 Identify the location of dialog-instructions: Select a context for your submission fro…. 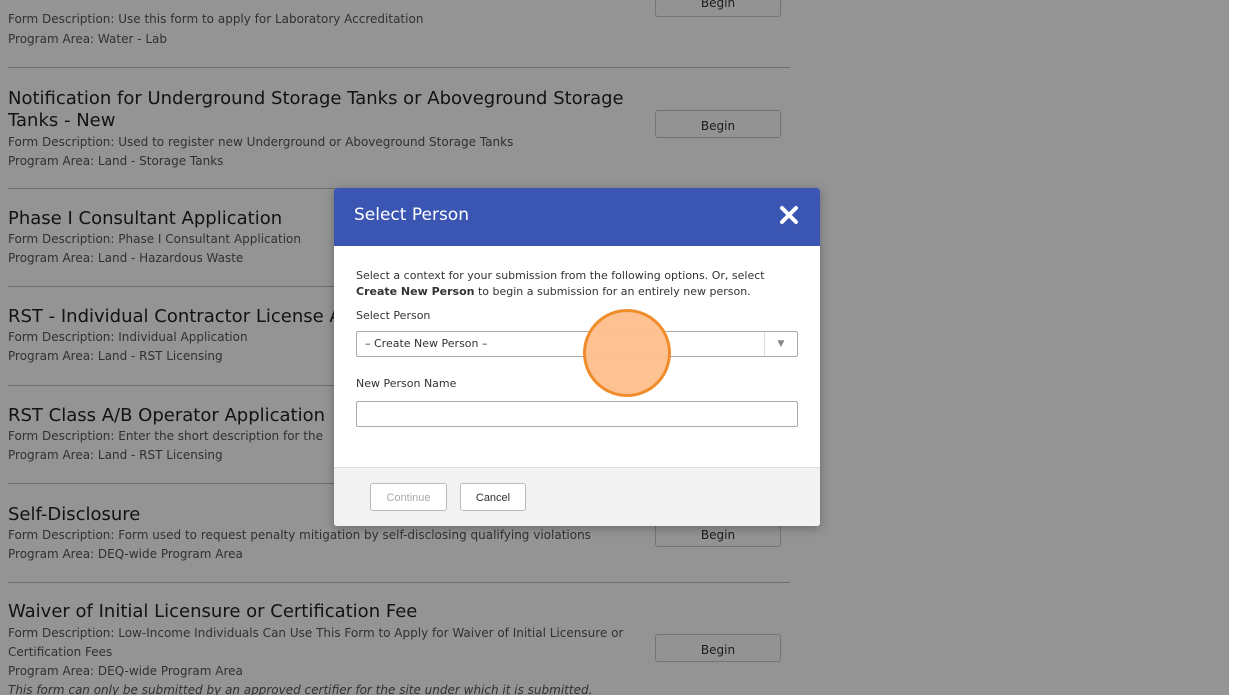
(560, 283).